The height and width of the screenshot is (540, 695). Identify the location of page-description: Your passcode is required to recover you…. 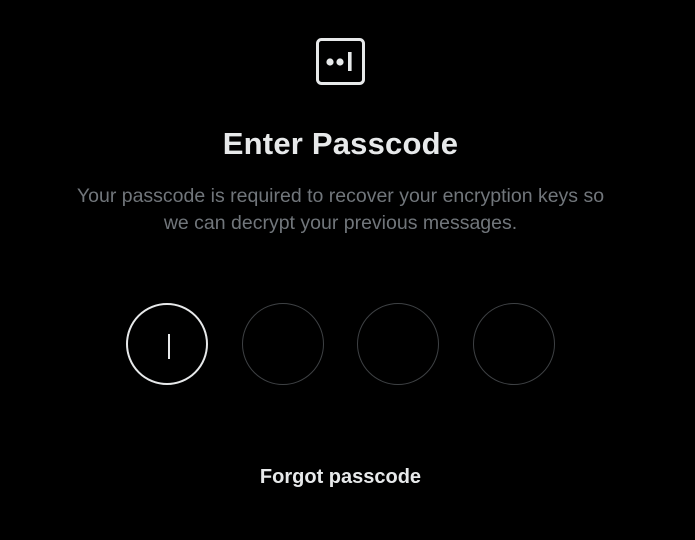
(340, 210).